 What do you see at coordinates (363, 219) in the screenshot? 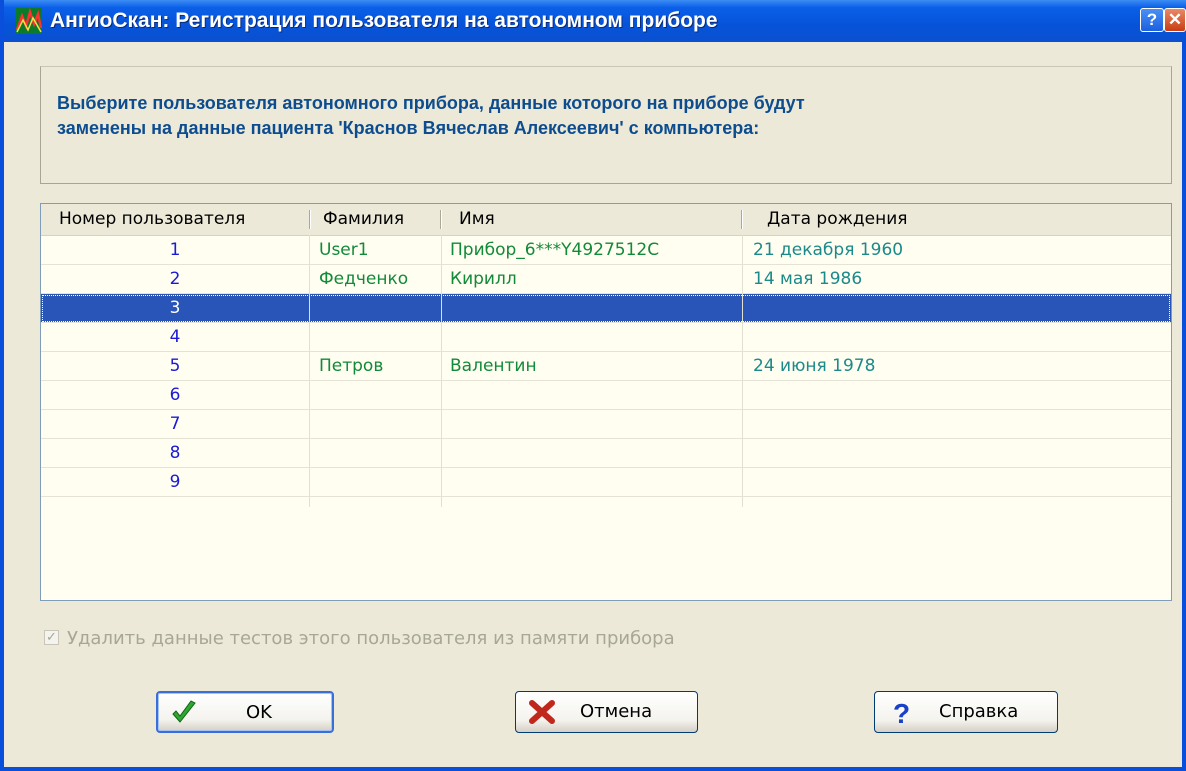
I see `column-header-surname: Фамилия` at bounding box center [363, 219].